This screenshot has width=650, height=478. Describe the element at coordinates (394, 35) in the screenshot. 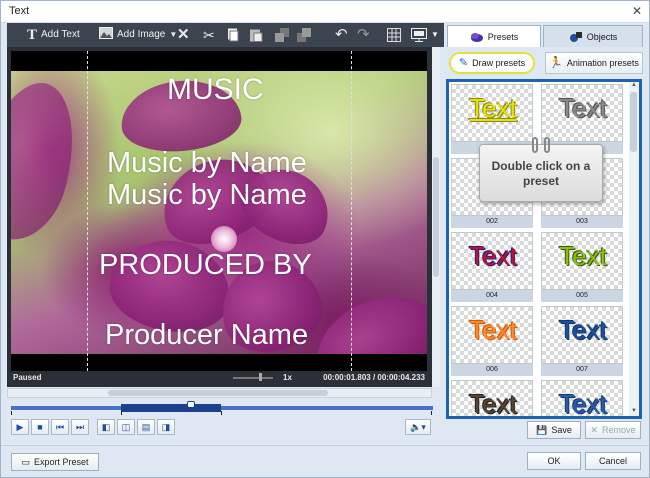

I see `grid-icon` at that location.